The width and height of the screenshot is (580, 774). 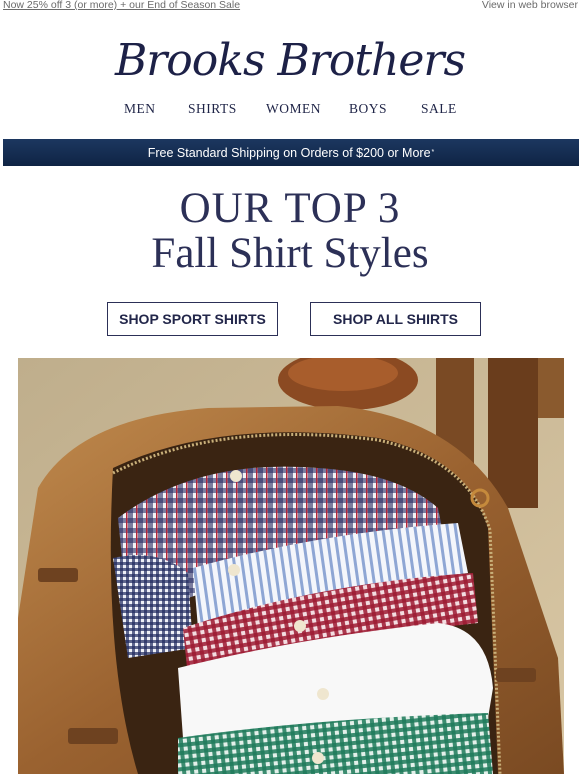 I want to click on nav-item-women: WOMEN, so click(x=293, y=109).